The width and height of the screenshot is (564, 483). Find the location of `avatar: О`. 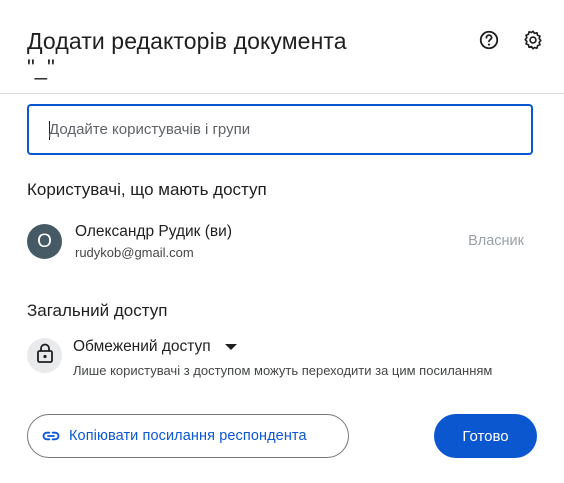

avatar: О is located at coordinates (44, 241).